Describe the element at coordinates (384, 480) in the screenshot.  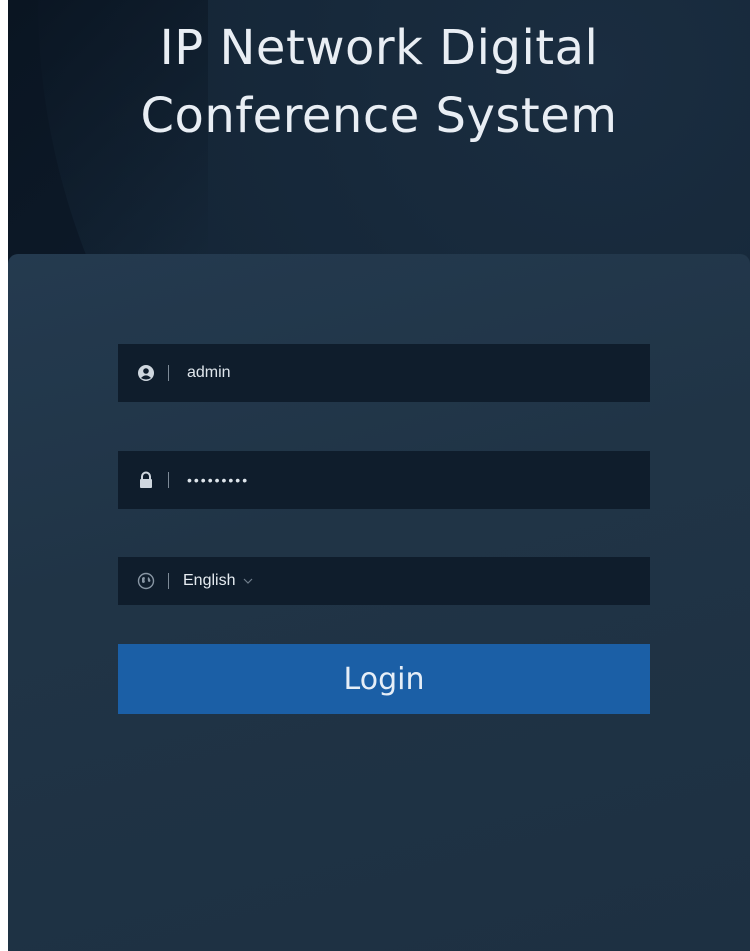
I see `password-field: •••••••••` at that location.